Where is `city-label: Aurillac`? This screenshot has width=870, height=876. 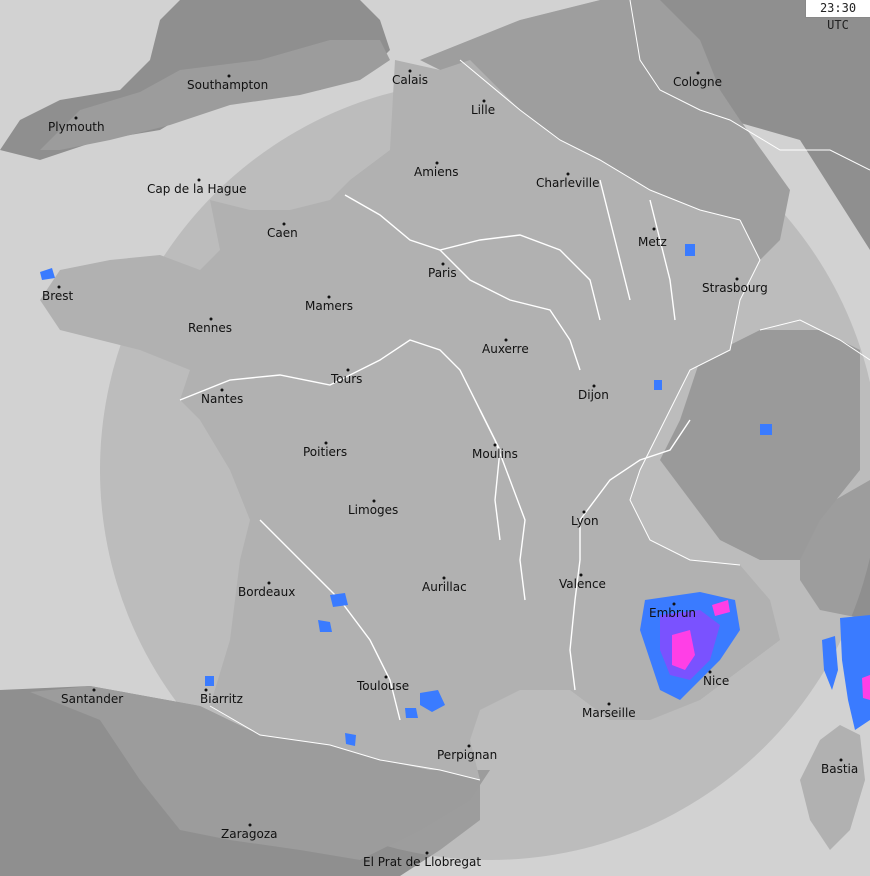
city-label: Aurillac is located at coordinates (444, 587).